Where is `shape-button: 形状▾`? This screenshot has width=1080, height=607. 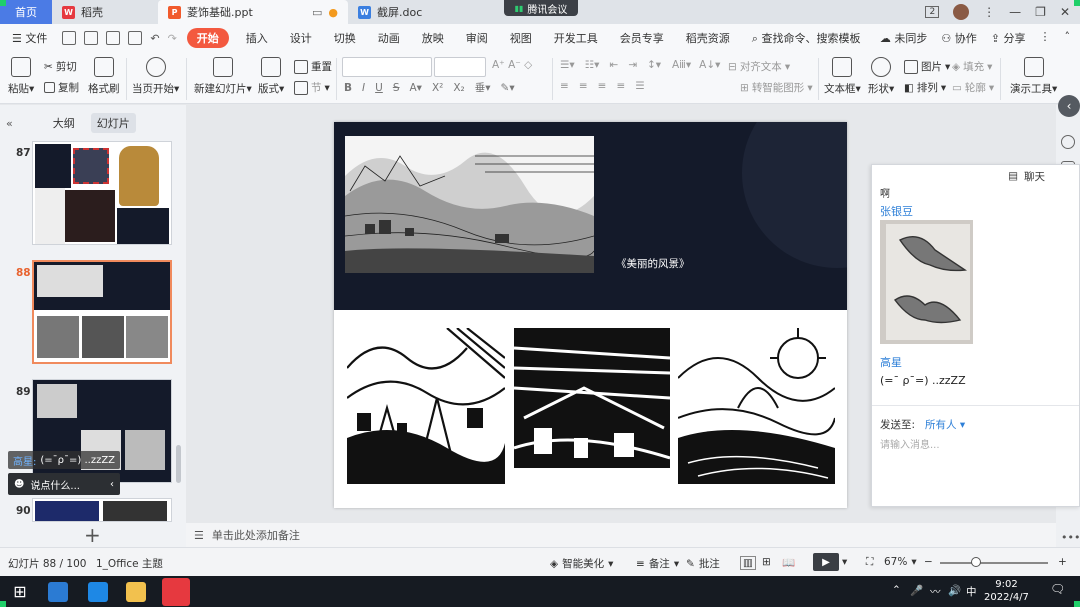 shape-button: 形状▾ is located at coordinates (881, 76).